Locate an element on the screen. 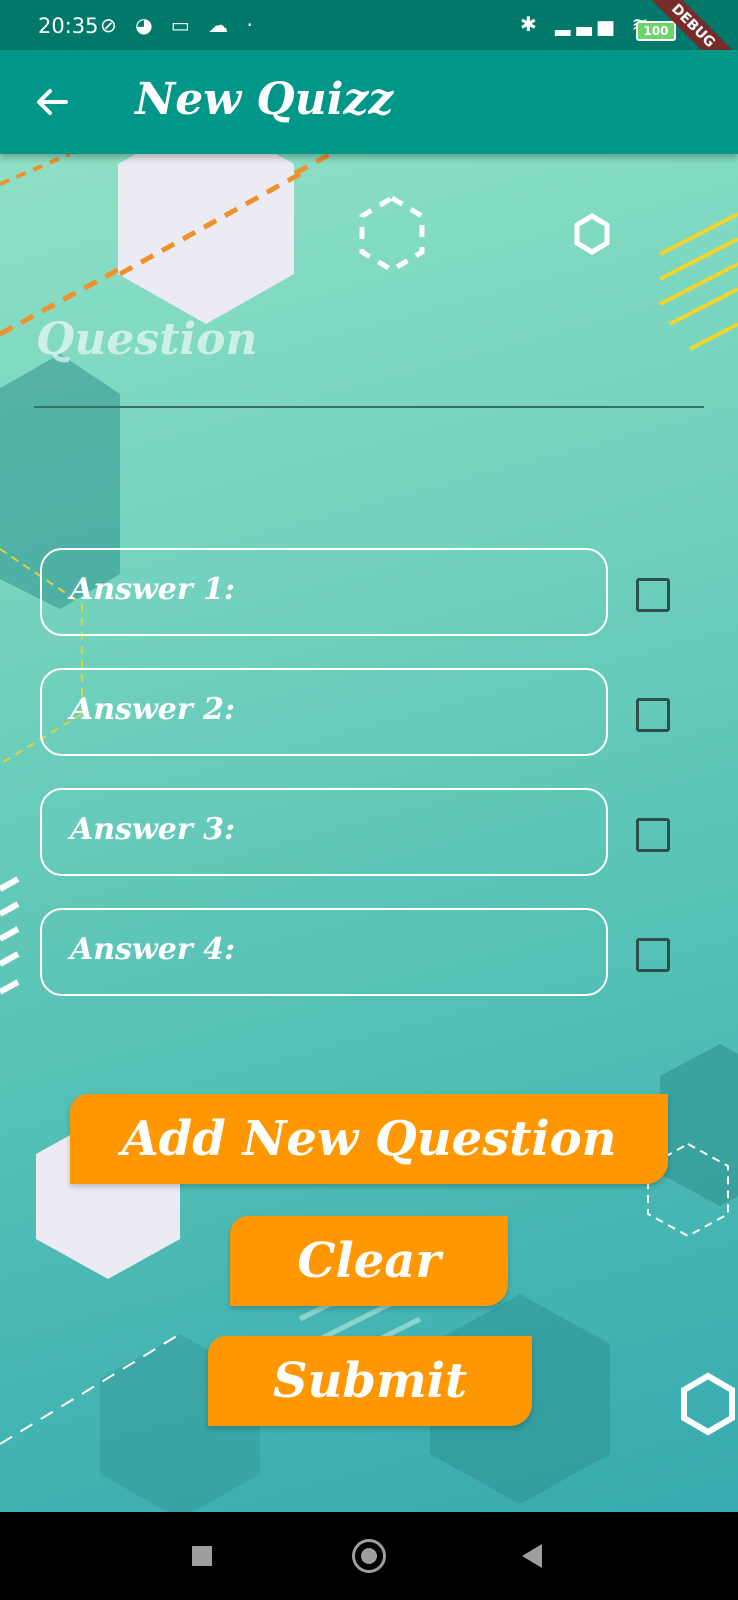 The height and width of the screenshot is (1600, 738). question-input-underline is located at coordinates (369, 407).